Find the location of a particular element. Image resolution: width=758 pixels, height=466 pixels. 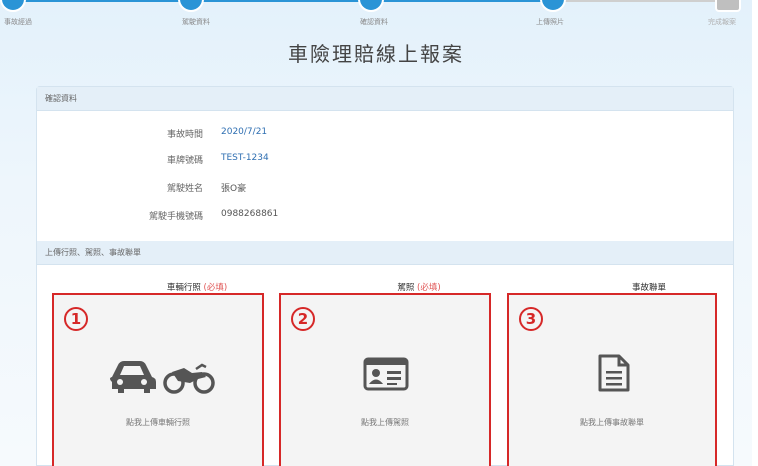

progress-stepper: 事故經過 駕駛資料 確認資料 上傳照片 完成報案 is located at coordinates (376, 15).